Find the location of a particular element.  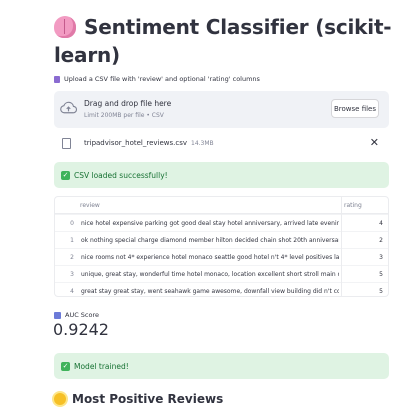

page-title: Sentiment Classifier (scikit-learn) is located at coordinates (224, 41).